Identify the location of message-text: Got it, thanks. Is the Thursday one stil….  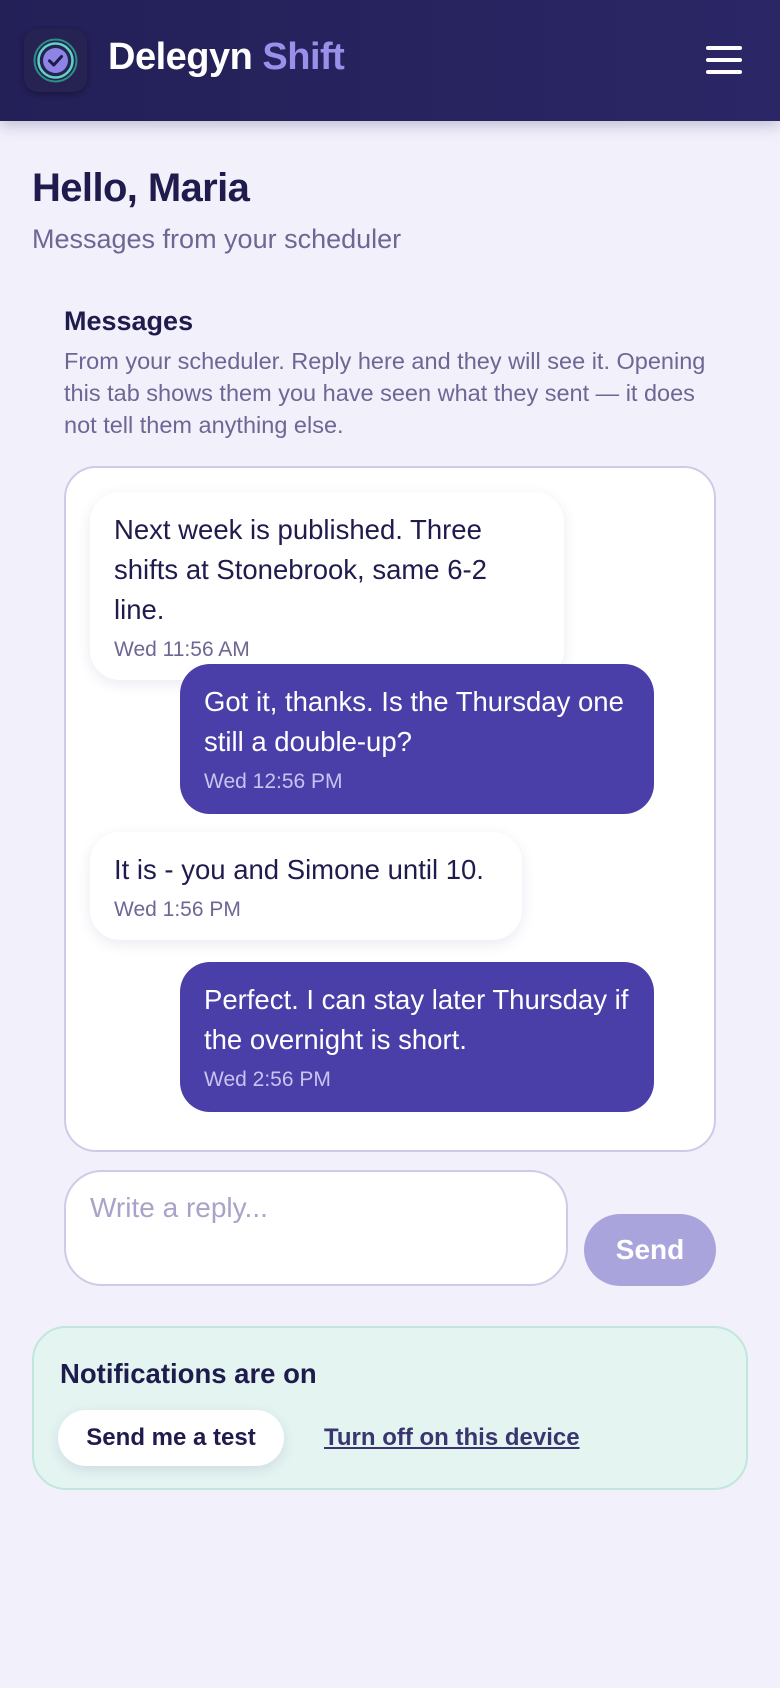
(414, 721).